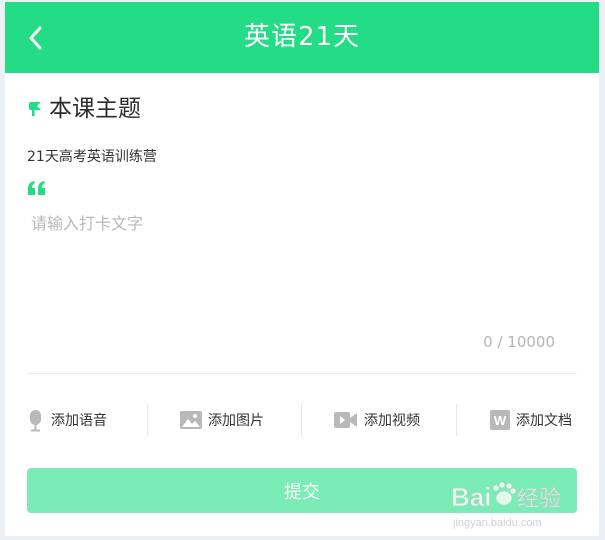 This screenshot has height=540, width=605. I want to click on word-document-icon: W, so click(500, 420).